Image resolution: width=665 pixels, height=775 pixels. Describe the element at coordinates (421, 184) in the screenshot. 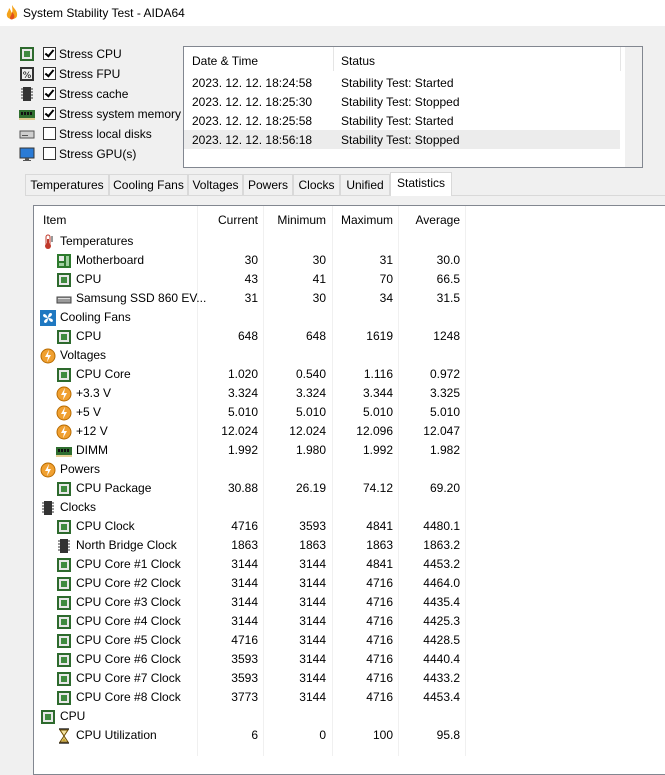

I see `tab-statistics: Statistics` at that location.